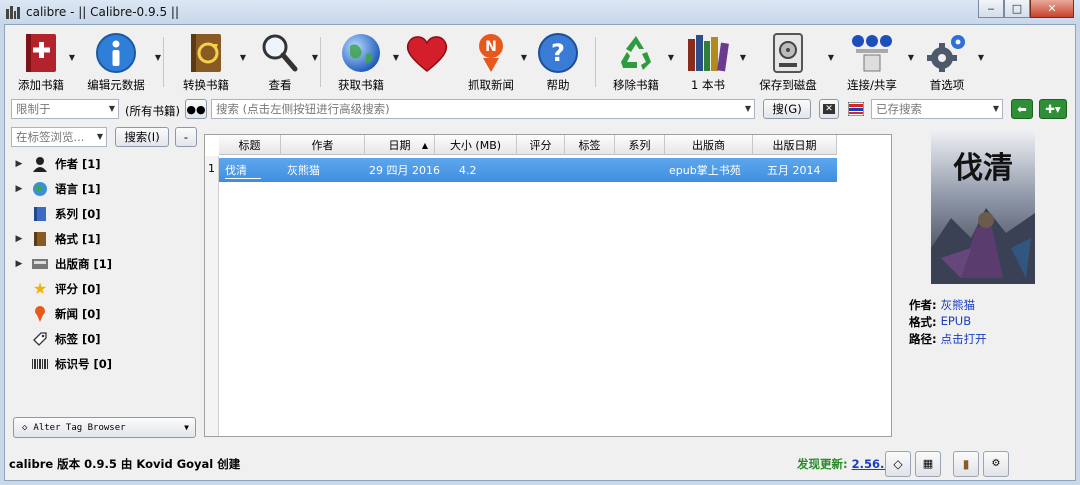 Image resolution: width=1080 pixels, height=485 pixels. What do you see at coordinates (788, 53) in the screenshot?
I see `disk-icon` at bounding box center [788, 53].